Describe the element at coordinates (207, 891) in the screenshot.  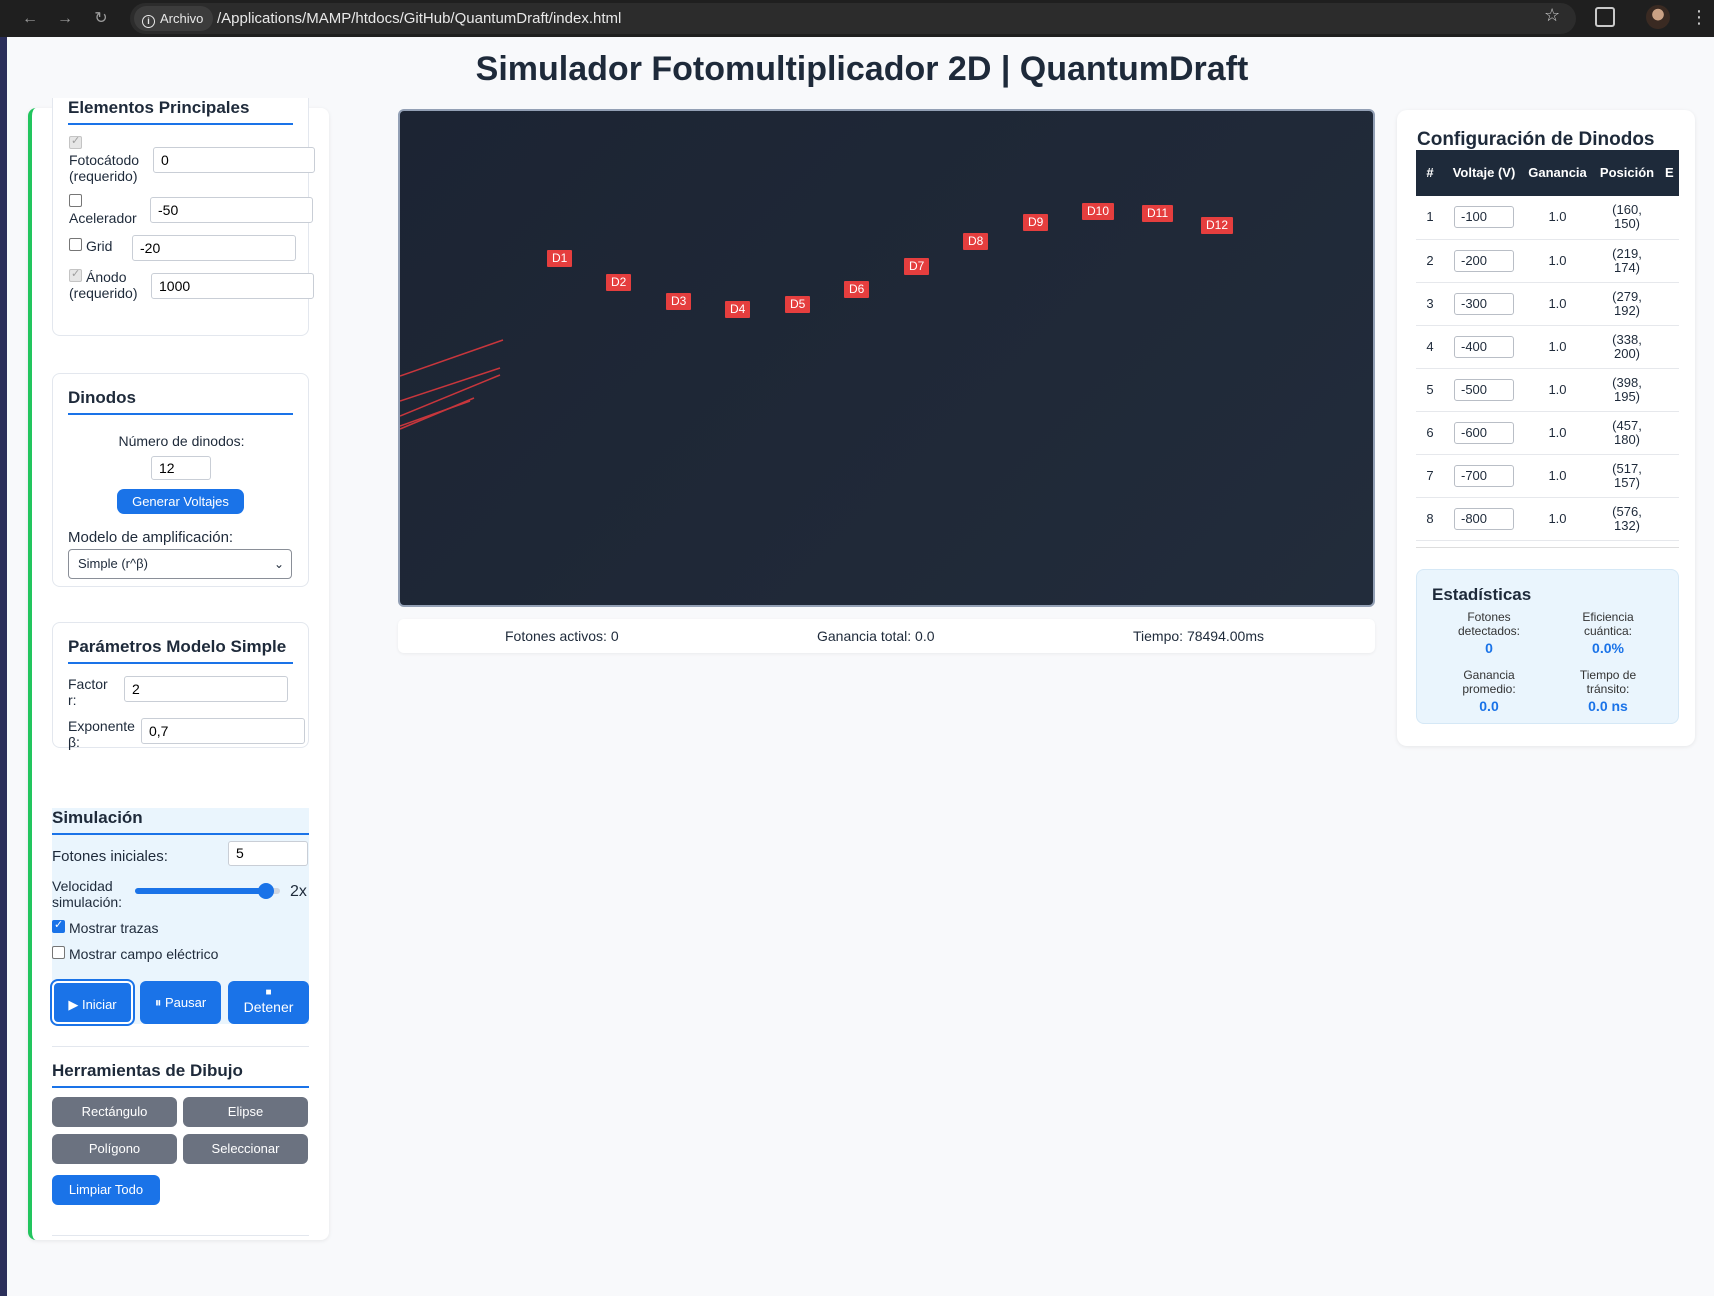
I see `speed-slider-track` at that location.